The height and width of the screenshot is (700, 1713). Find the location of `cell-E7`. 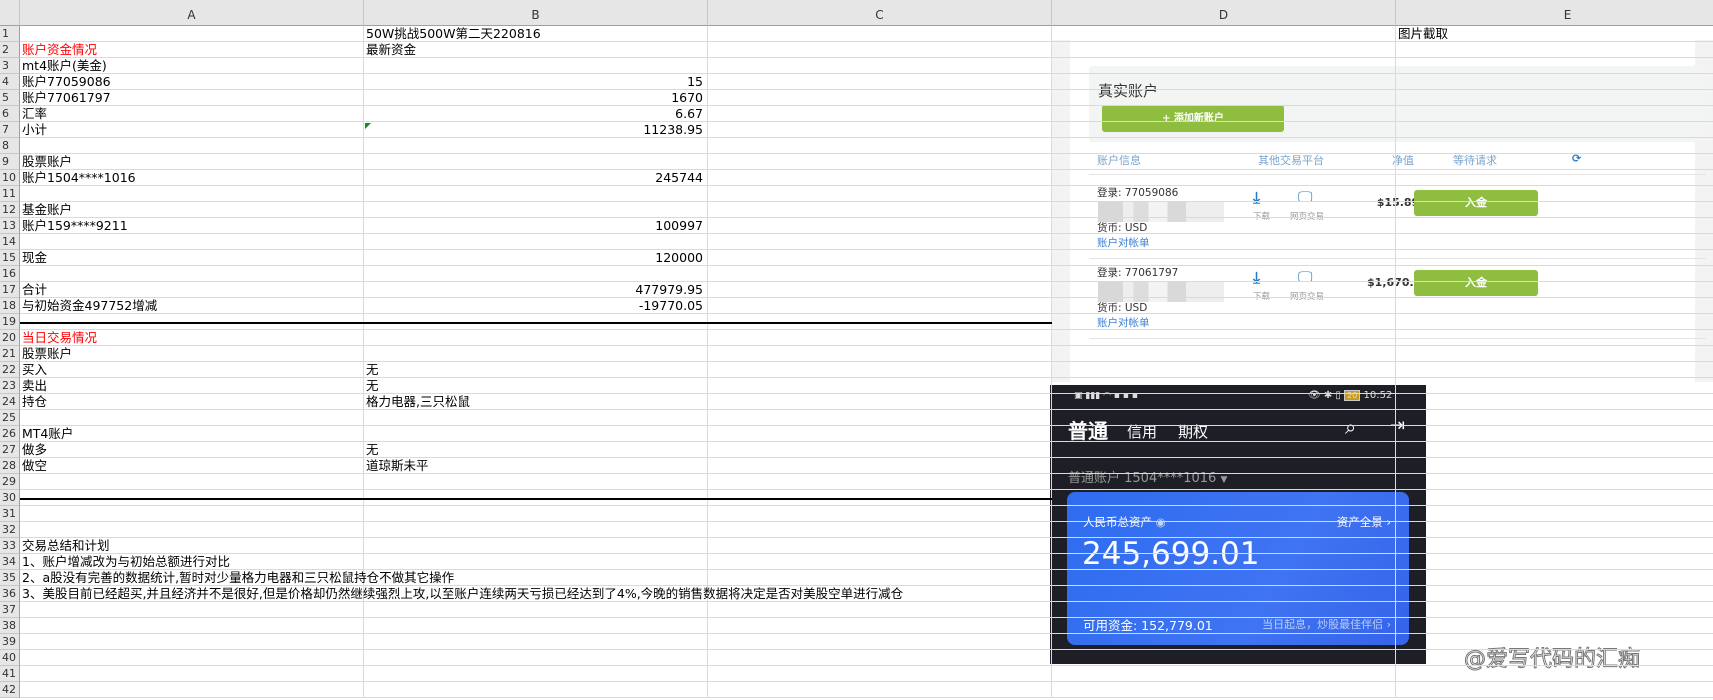

cell-E7 is located at coordinates (1554, 130).